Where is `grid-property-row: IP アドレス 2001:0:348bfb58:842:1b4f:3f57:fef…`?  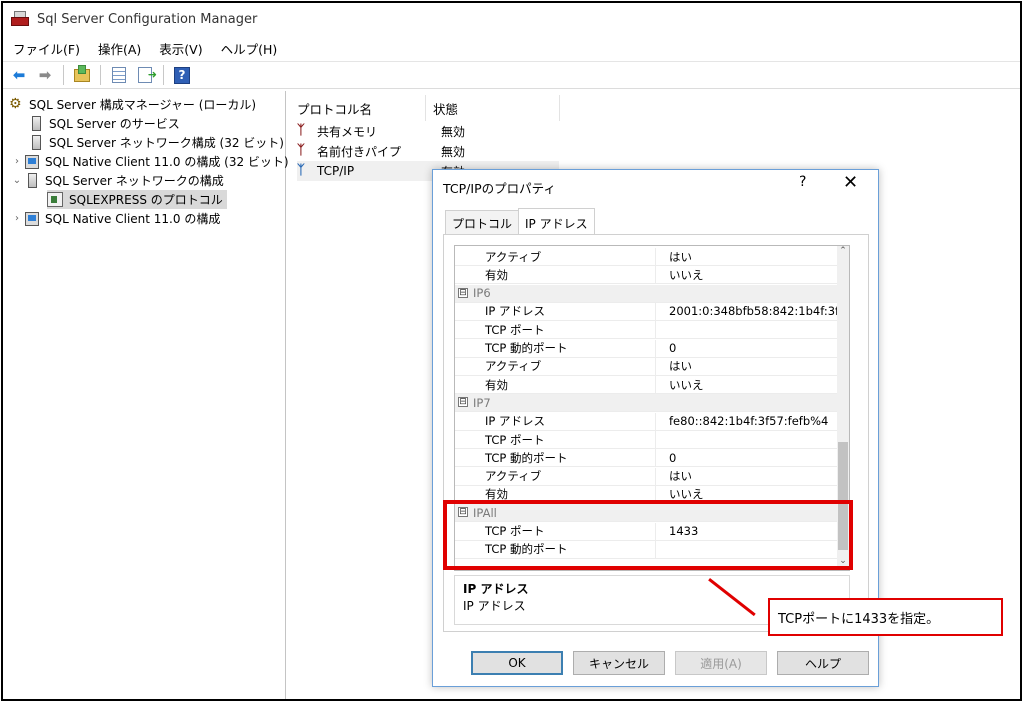
grid-property-row: IP アドレス 2001:0:348bfb58:842:1b4f:3f57:fef… is located at coordinates (652, 311).